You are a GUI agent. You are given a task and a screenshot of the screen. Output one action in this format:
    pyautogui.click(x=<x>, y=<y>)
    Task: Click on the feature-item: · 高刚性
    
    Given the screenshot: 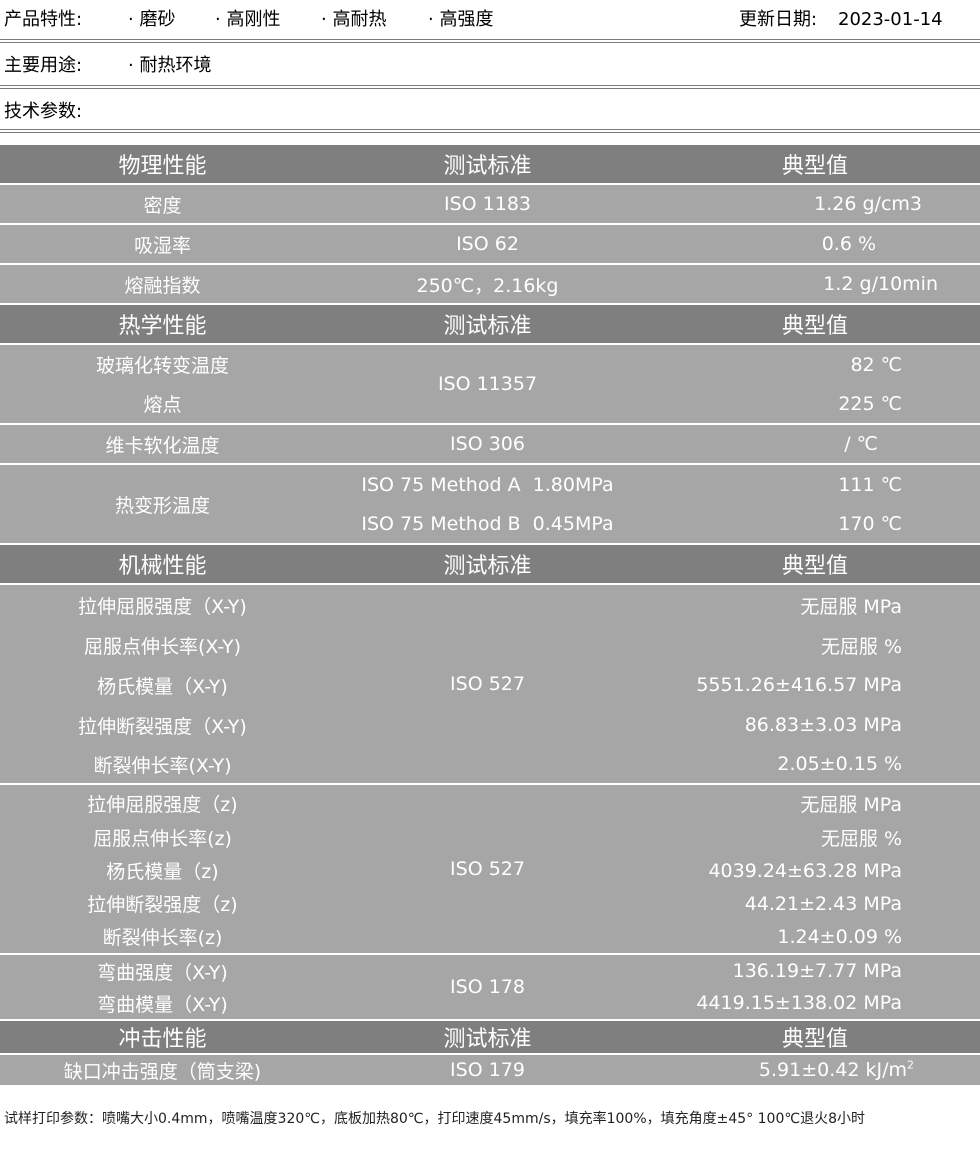 What is the action you would take?
    pyautogui.click(x=248, y=19)
    